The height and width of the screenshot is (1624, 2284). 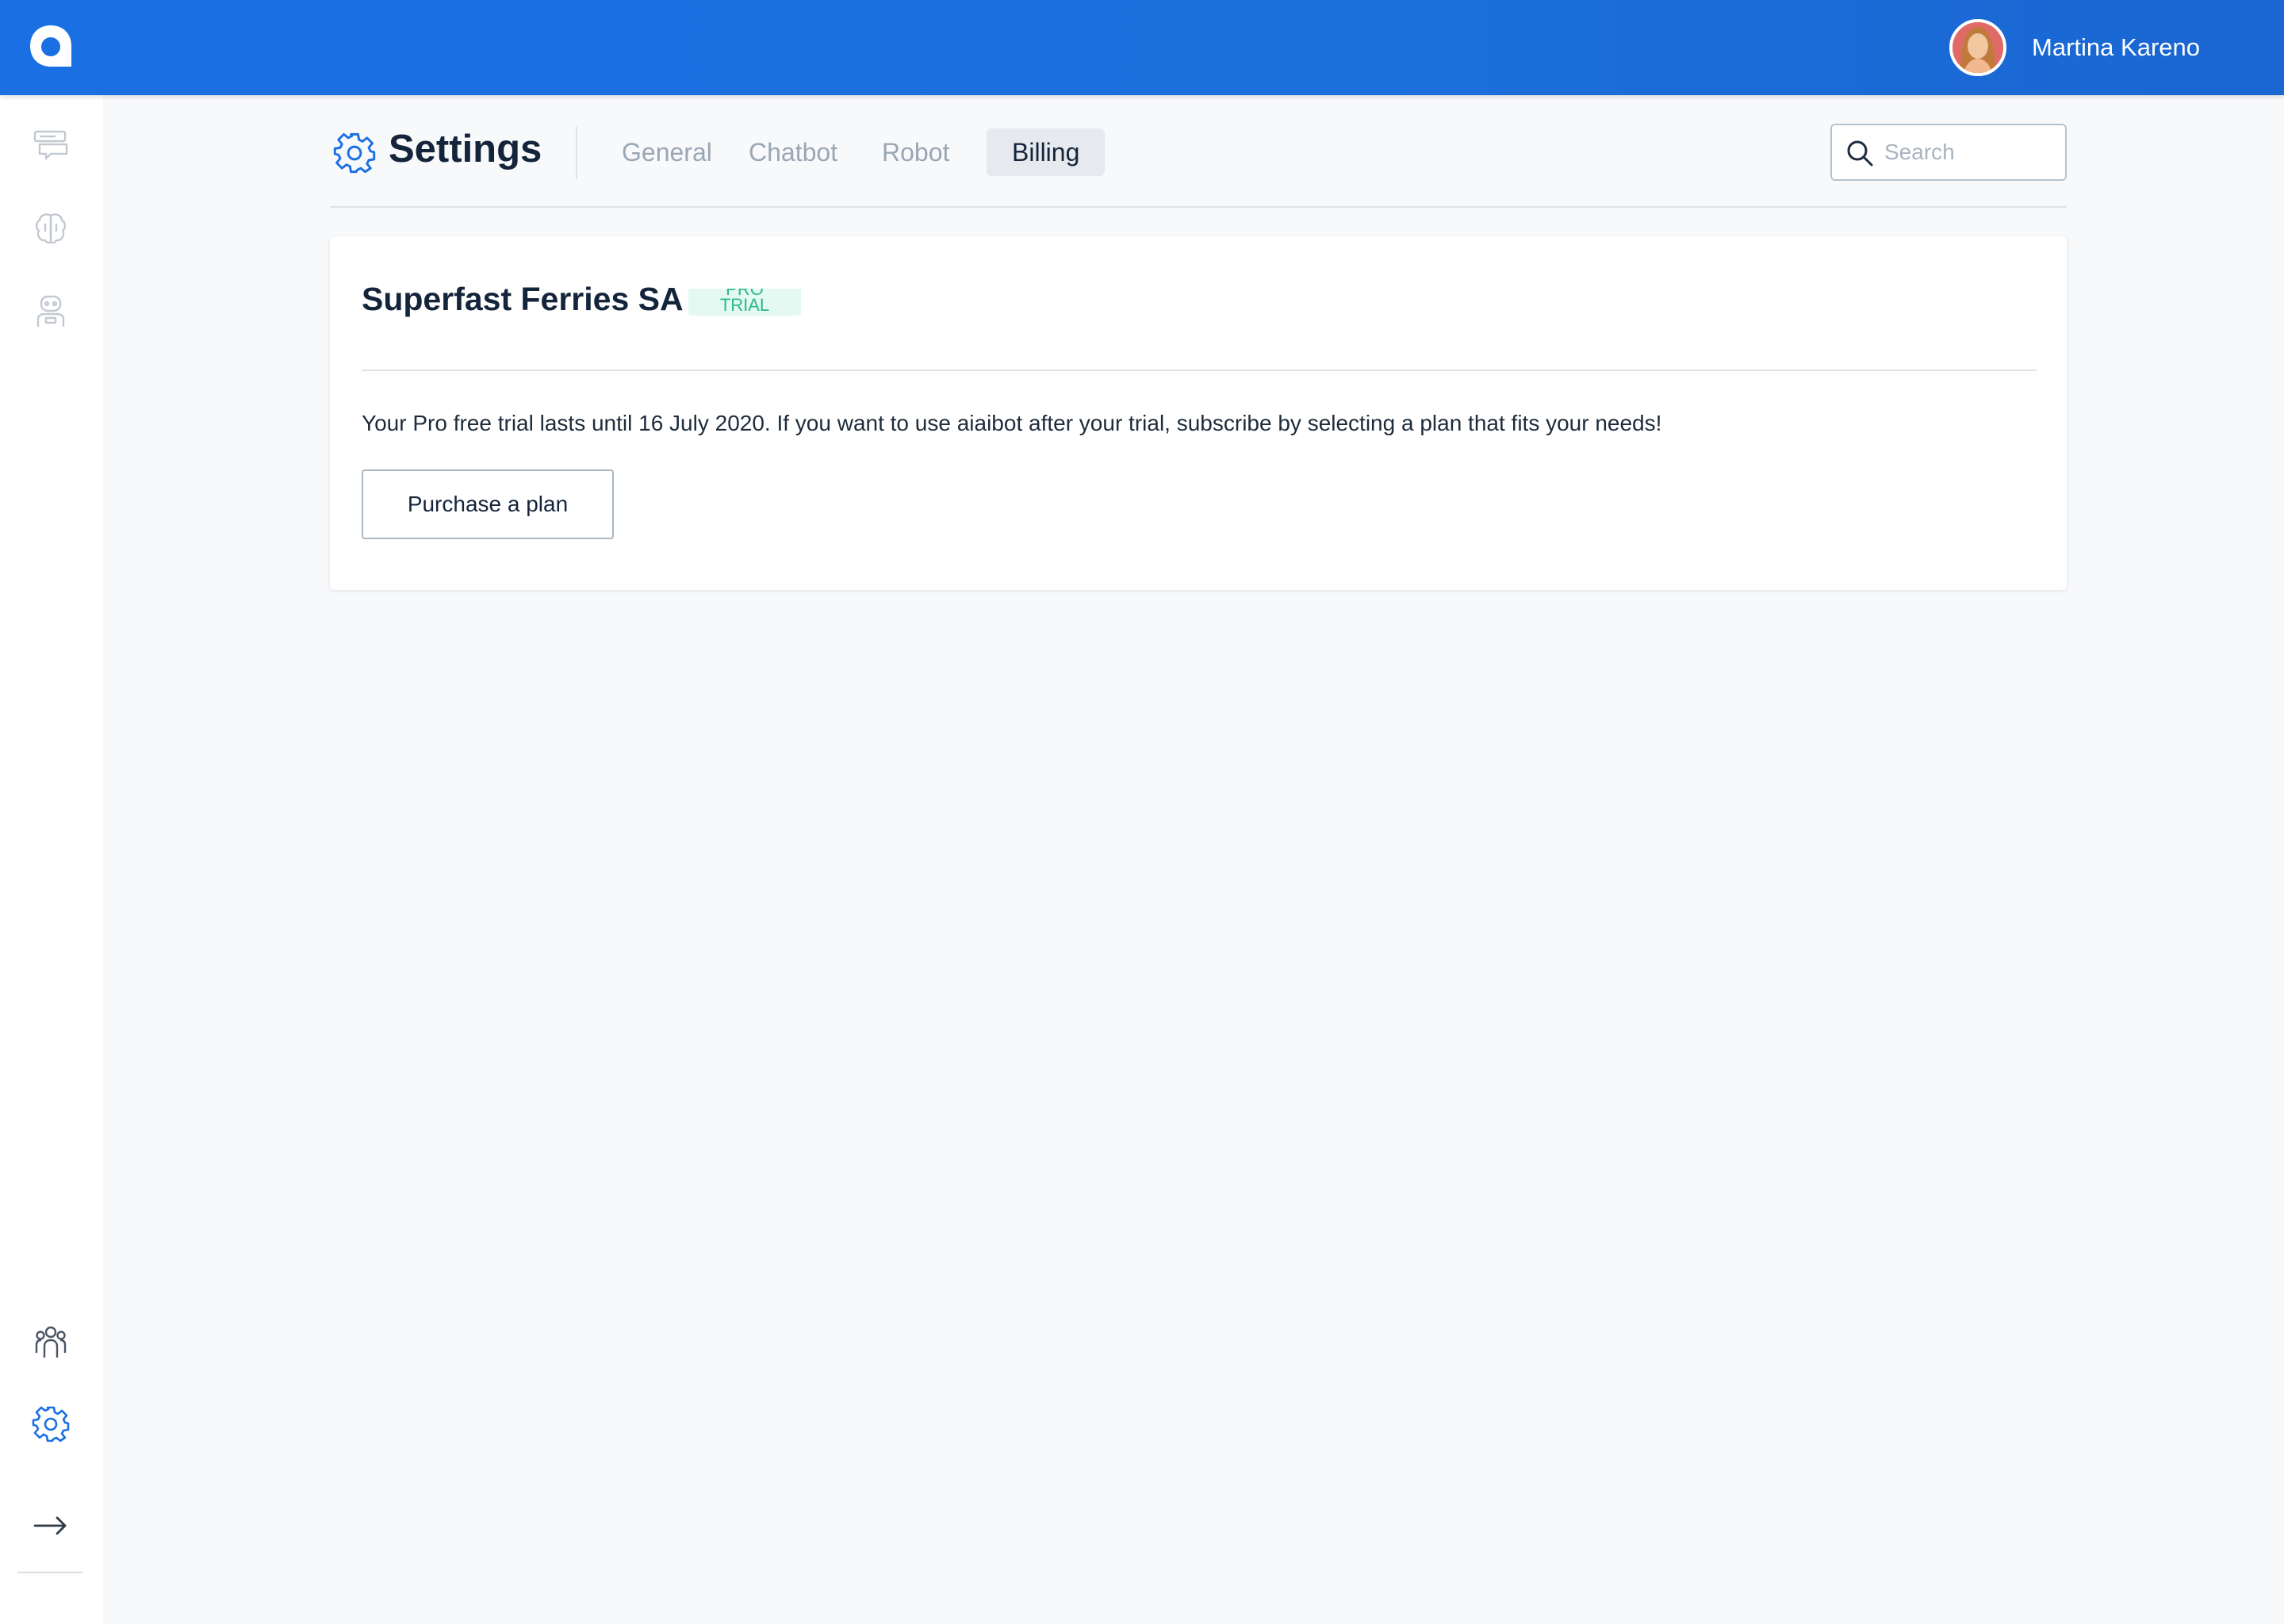 I want to click on arrow-right-icon, so click(x=51, y=1526).